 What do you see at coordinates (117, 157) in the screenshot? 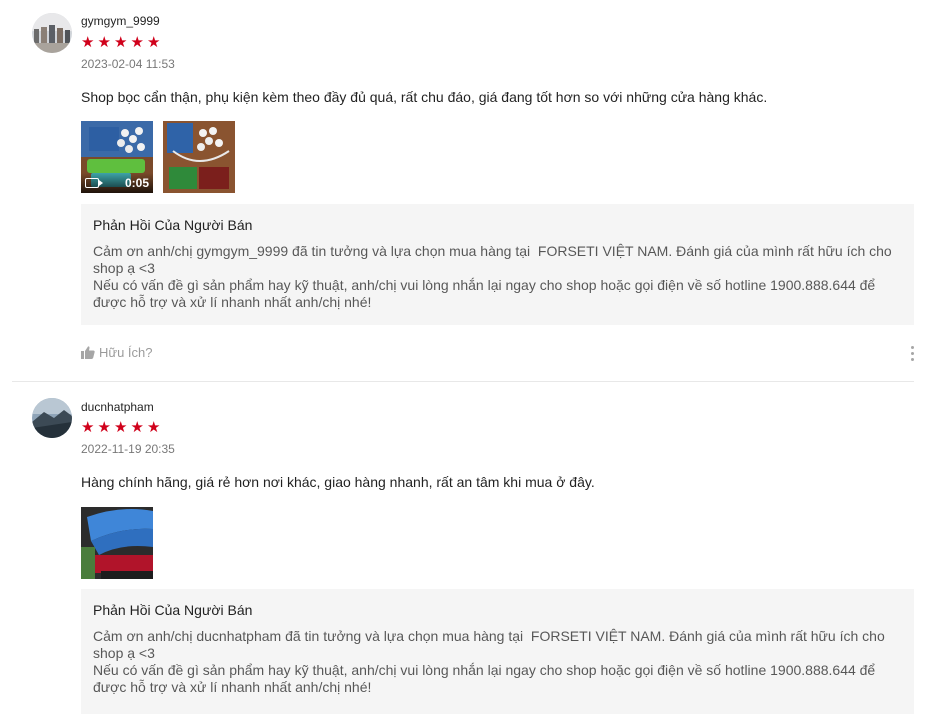
I see `review-video-thumbnail: 0:05` at bounding box center [117, 157].